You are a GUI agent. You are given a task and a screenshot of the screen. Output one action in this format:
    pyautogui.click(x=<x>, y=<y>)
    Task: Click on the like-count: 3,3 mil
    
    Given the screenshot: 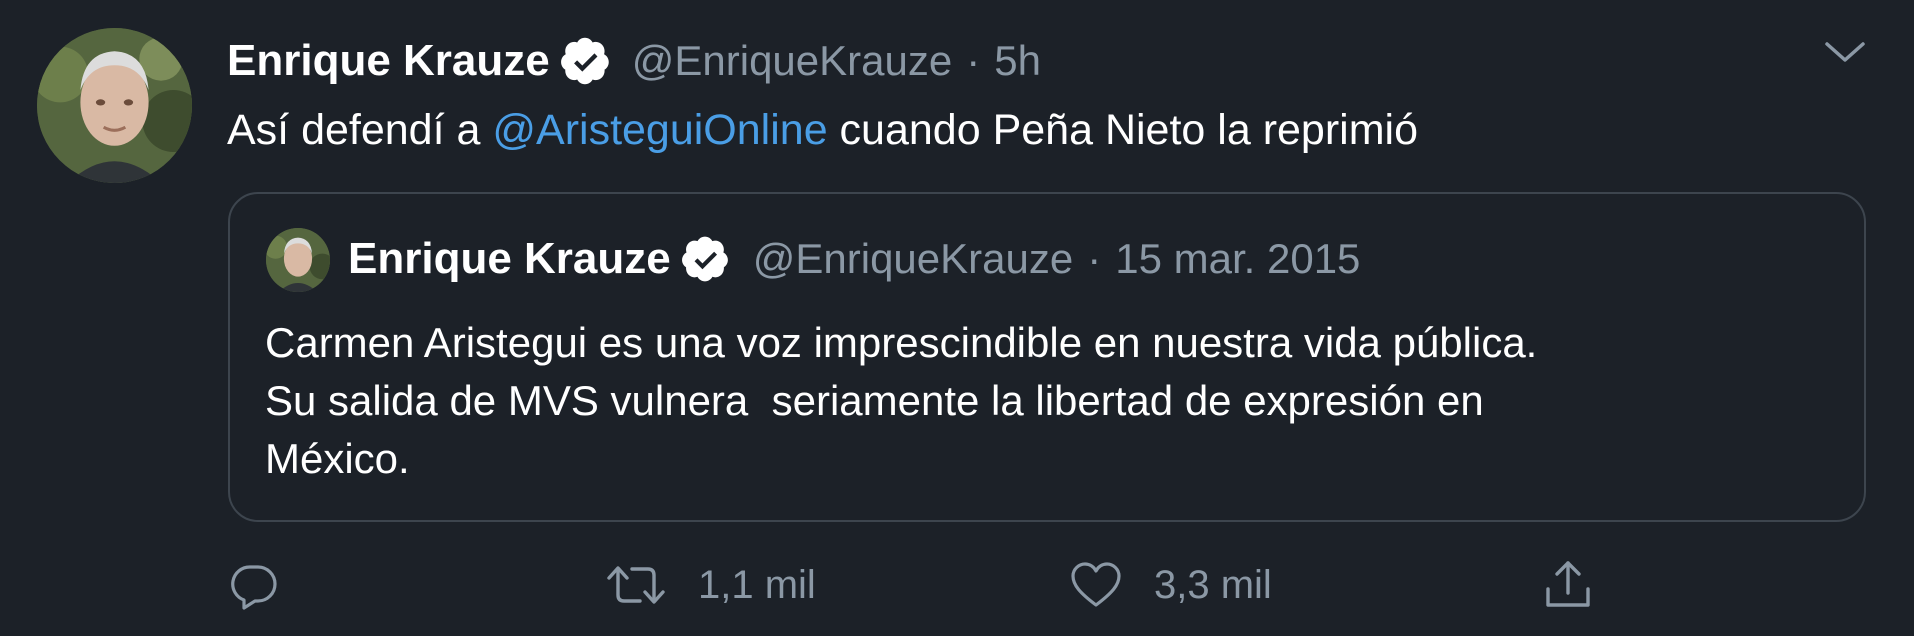 What is the action you would take?
    pyautogui.click(x=1213, y=584)
    